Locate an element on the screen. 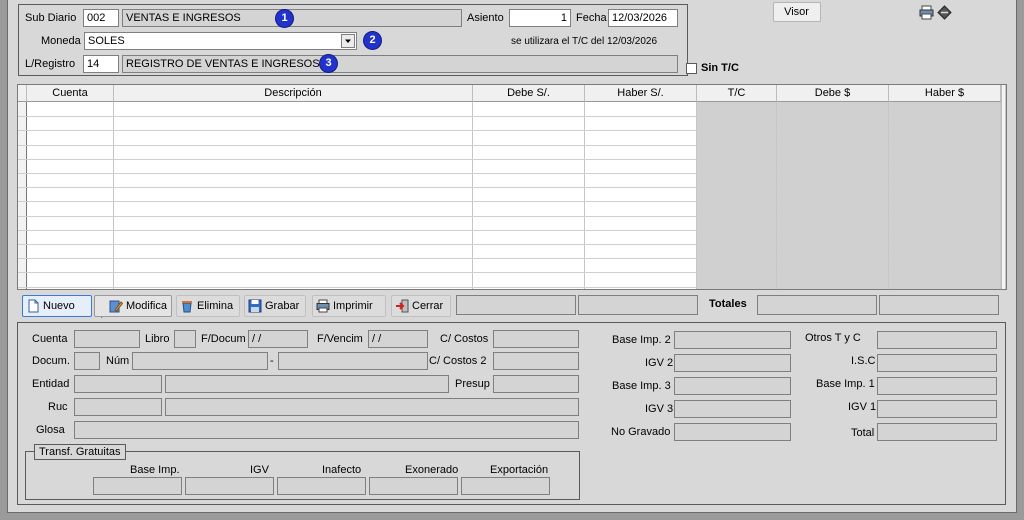  libro-field is located at coordinates (185, 339).